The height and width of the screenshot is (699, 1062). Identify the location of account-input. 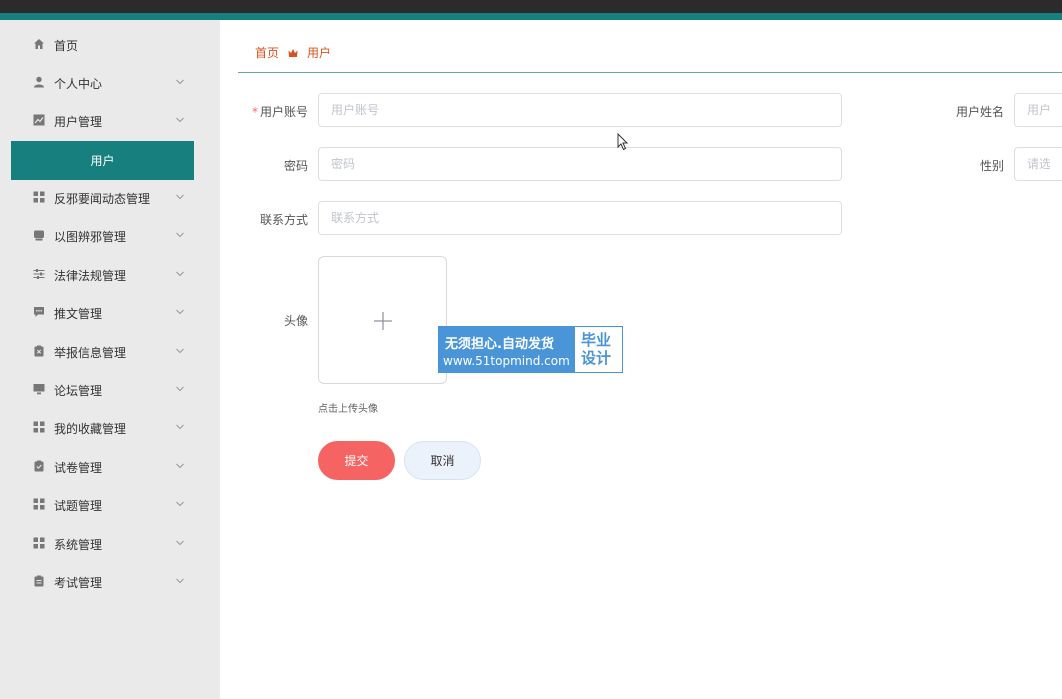
(580, 110).